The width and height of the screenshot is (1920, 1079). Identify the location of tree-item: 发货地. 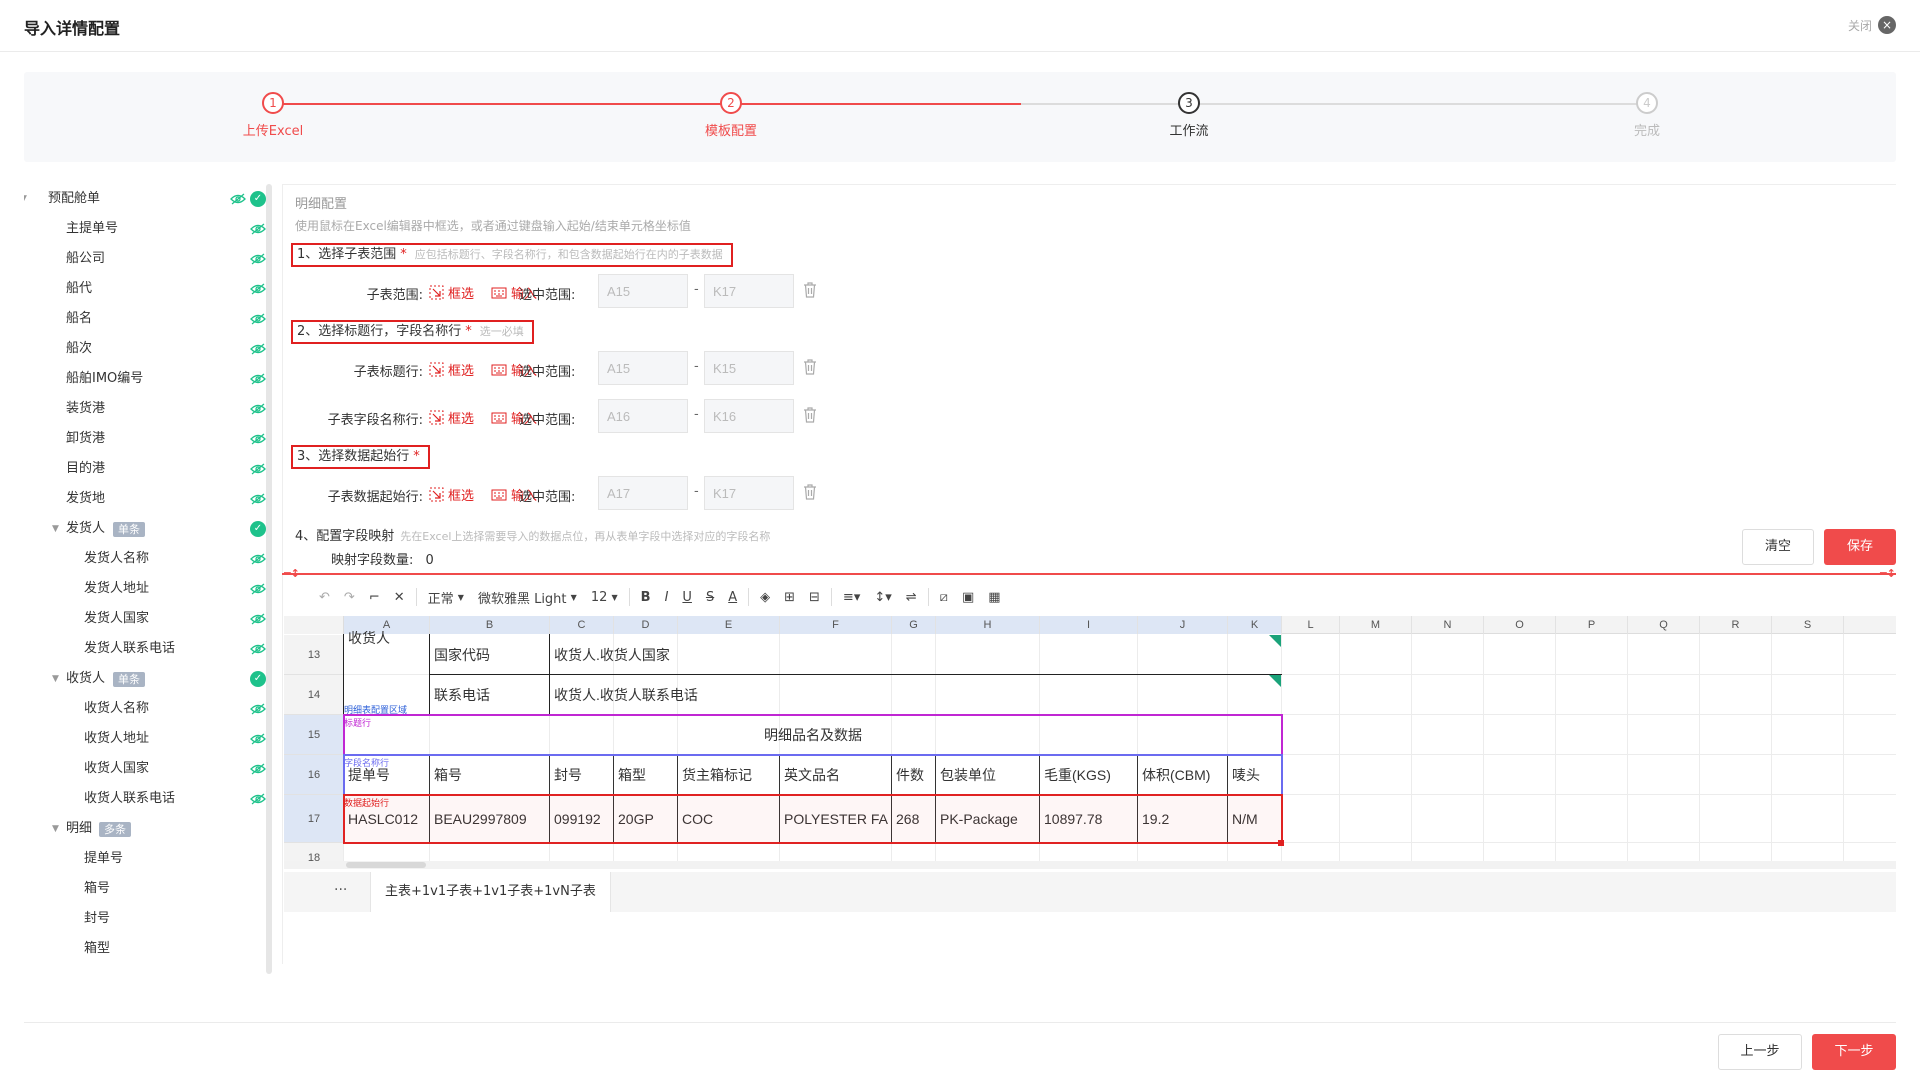
(149, 499).